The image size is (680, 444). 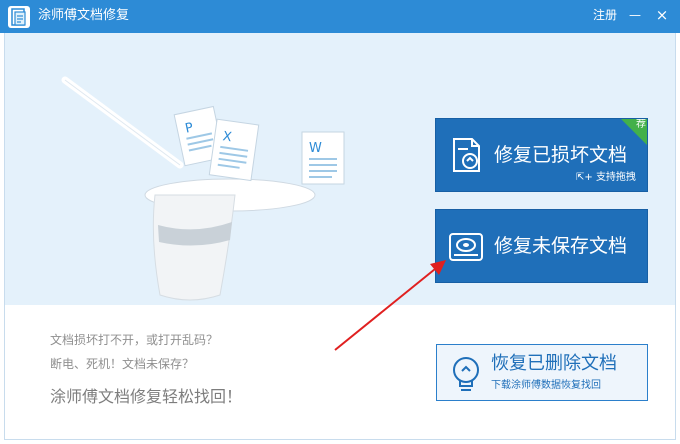 I want to click on window-title: 涂师傅文档修复, so click(x=84, y=15).